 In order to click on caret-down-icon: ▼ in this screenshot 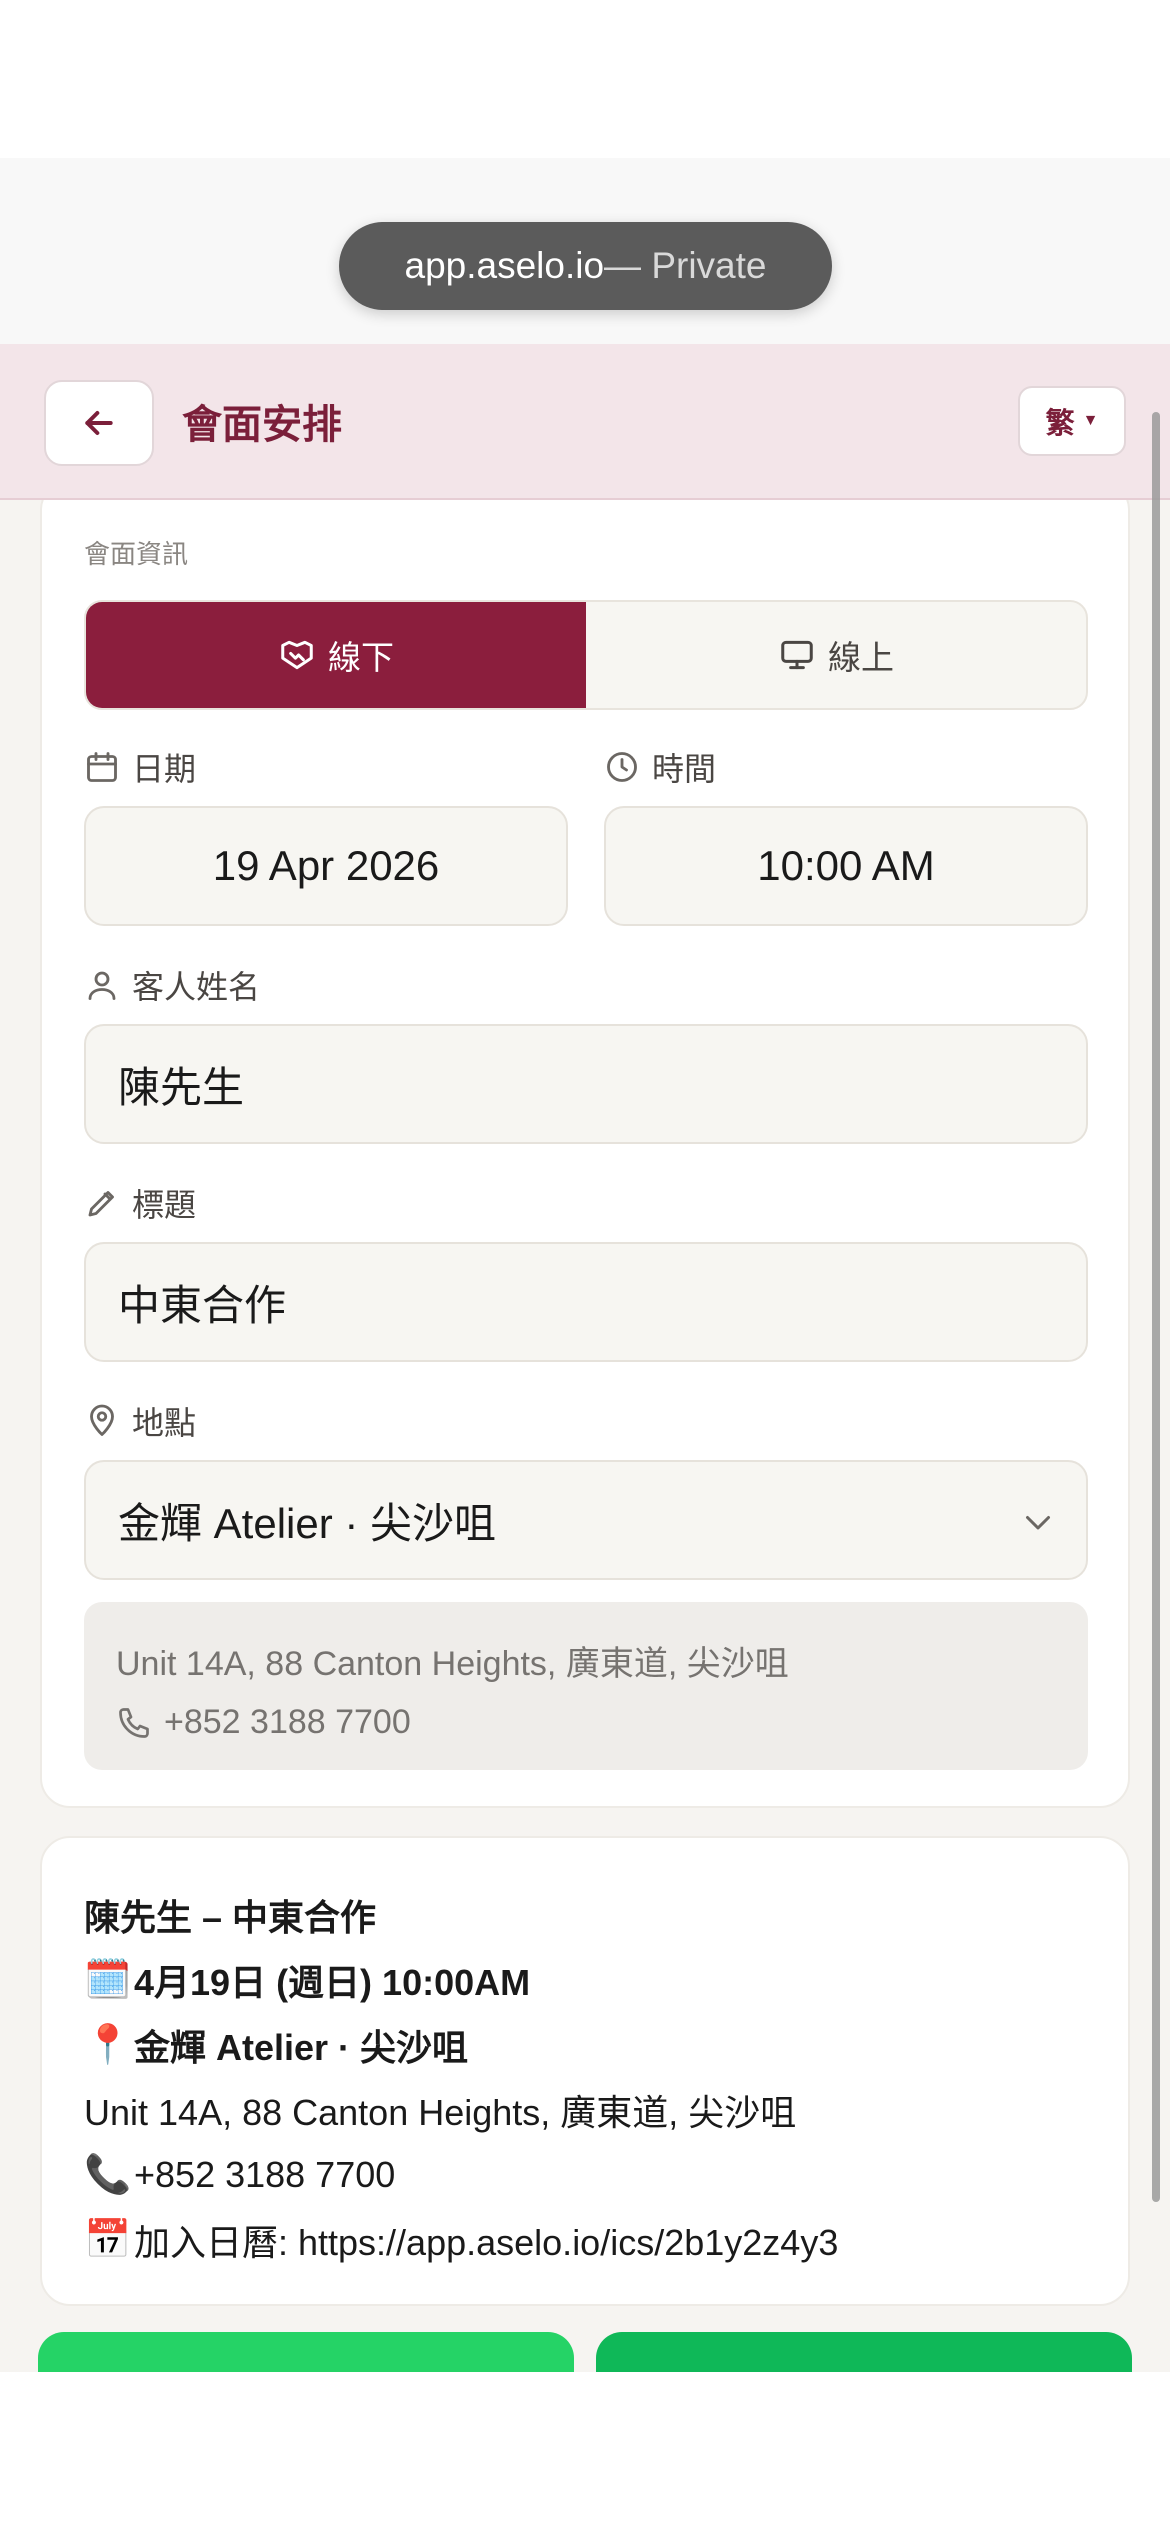, I will do `click(1090, 420)`.